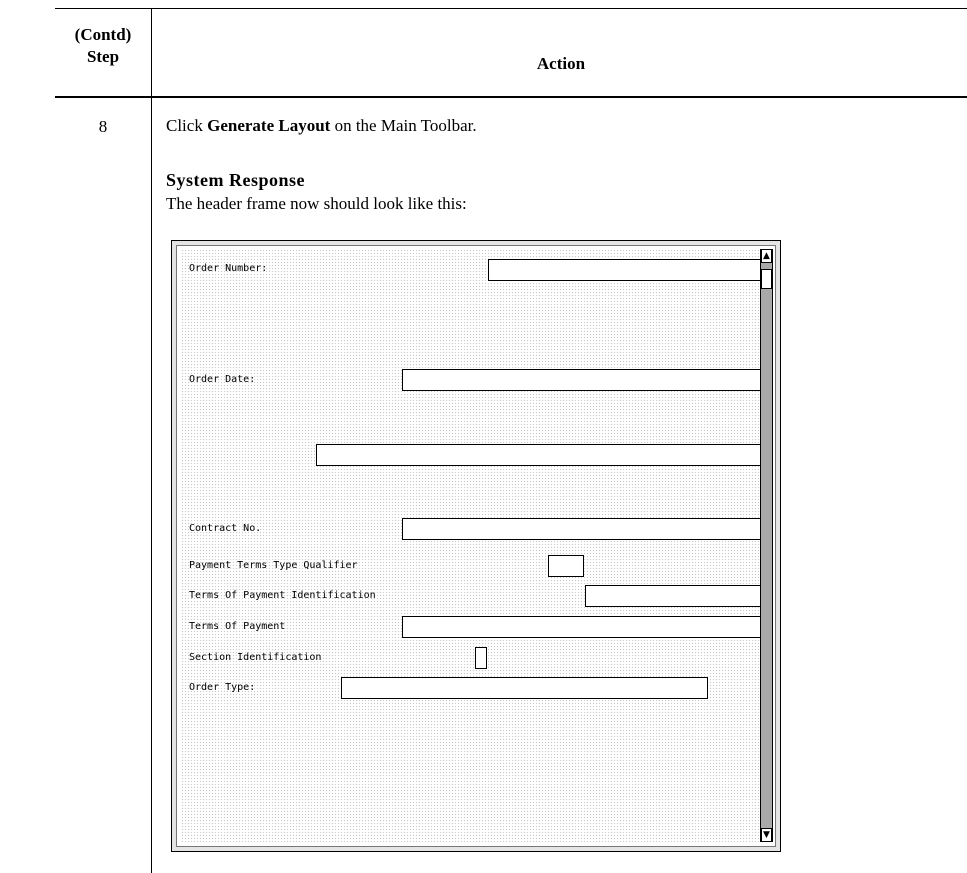 The width and height of the screenshot is (967, 873). What do you see at coordinates (582, 380) in the screenshot?
I see `order-date-field` at bounding box center [582, 380].